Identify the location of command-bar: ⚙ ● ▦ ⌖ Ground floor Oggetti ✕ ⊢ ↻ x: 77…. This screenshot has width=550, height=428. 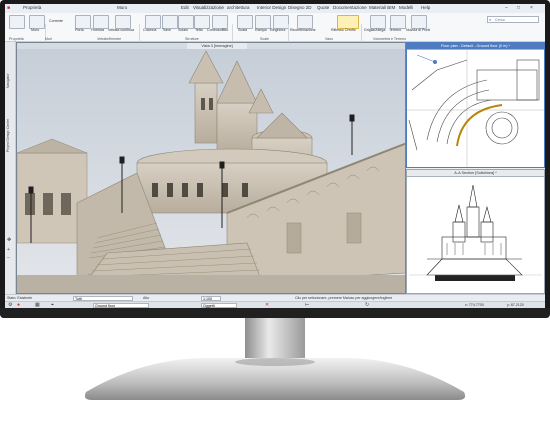
(275, 304).